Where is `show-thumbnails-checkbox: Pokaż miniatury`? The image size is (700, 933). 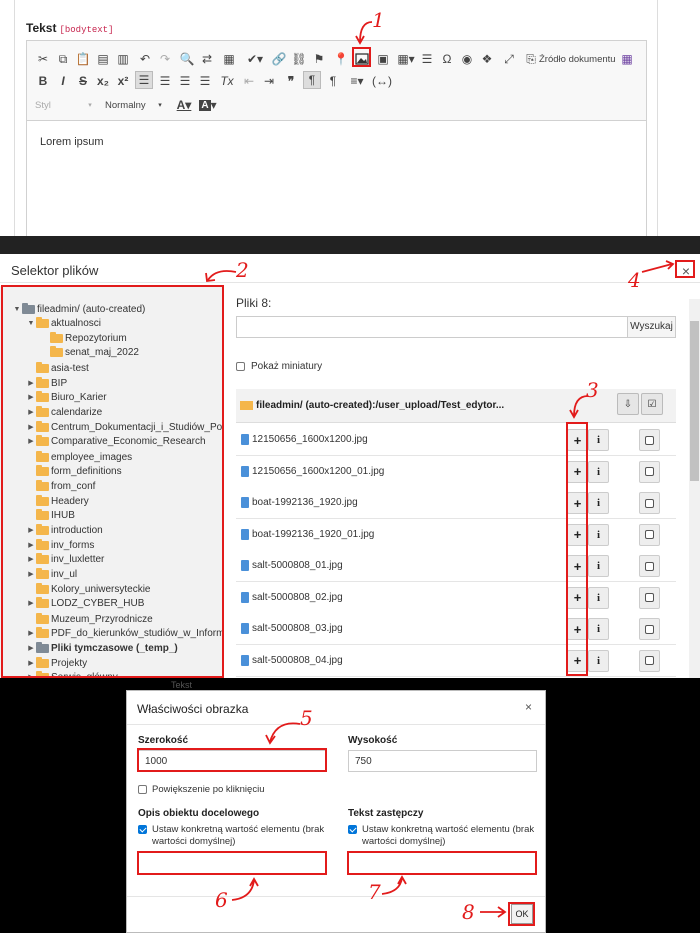 show-thumbnails-checkbox: Pokaż miniatury is located at coordinates (279, 366).